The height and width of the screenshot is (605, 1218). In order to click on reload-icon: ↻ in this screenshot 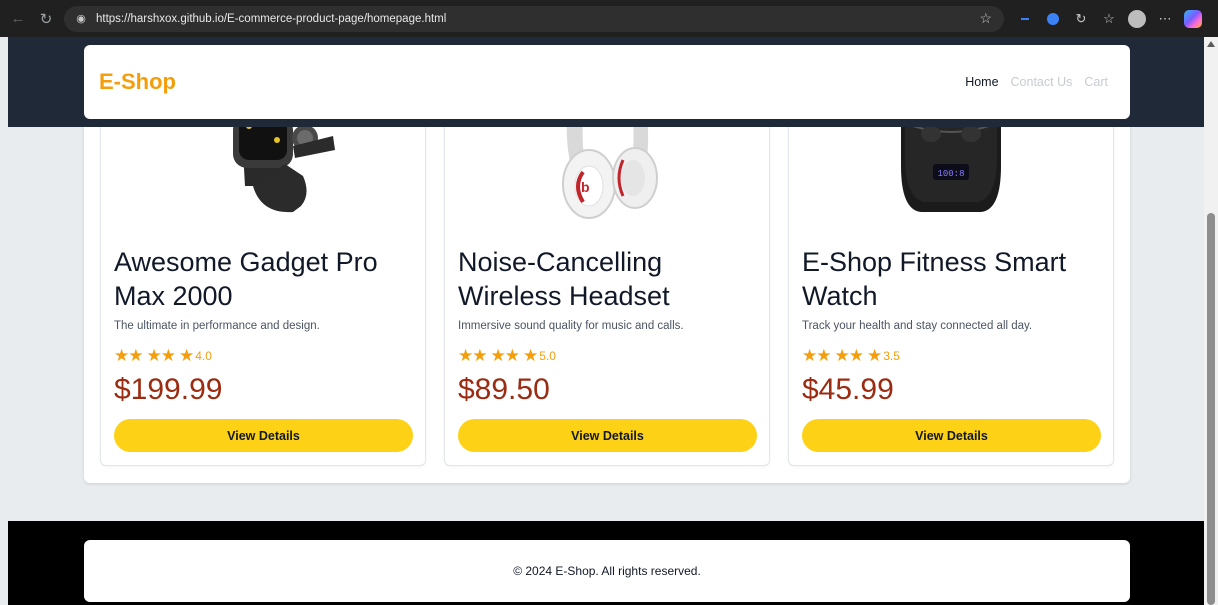, I will do `click(46, 19)`.